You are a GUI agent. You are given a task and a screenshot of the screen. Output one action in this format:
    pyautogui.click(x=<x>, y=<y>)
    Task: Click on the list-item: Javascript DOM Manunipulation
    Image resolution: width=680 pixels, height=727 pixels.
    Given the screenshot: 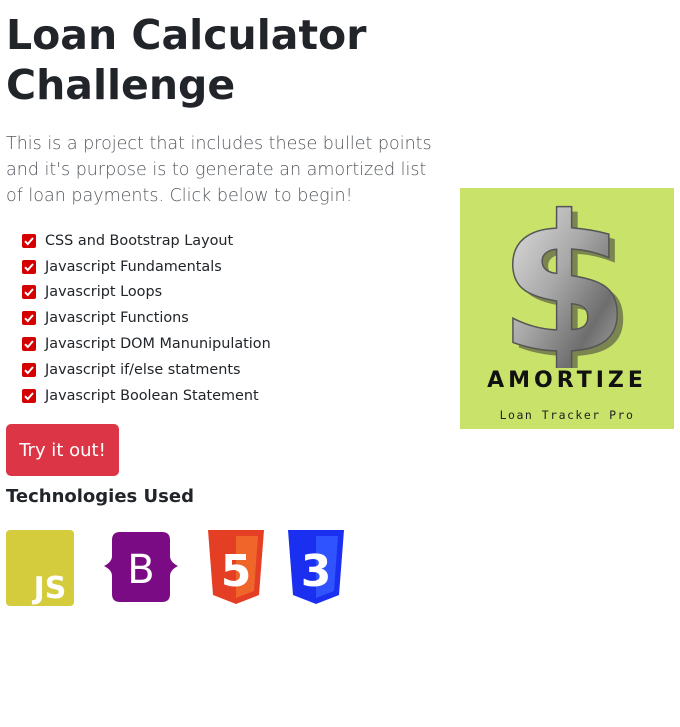 What is the action you would take?
    pyautogui.click(x=146, y=344)
    